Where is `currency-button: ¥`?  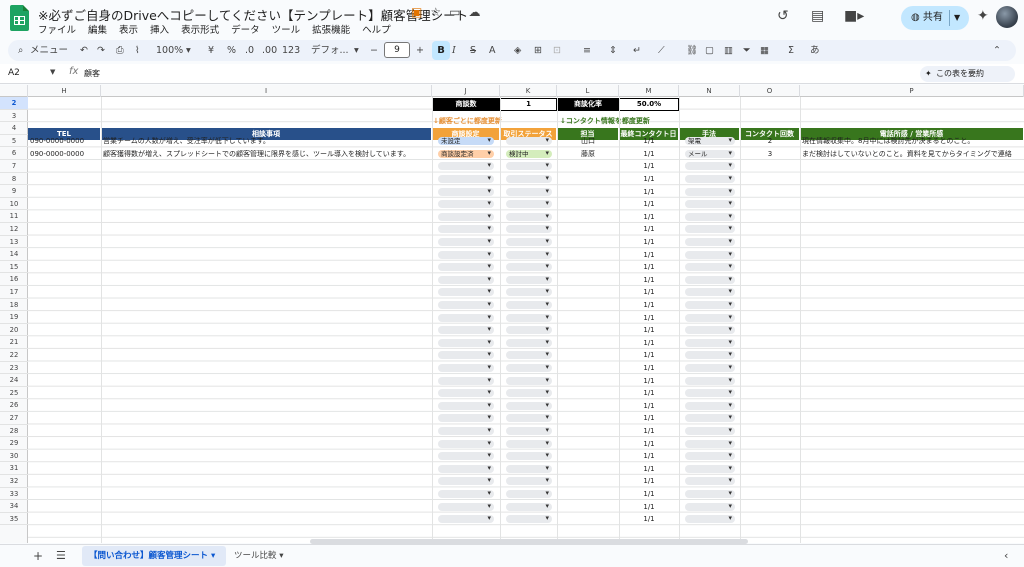 currency-button: ¥ is located at coordinates (211, 50).